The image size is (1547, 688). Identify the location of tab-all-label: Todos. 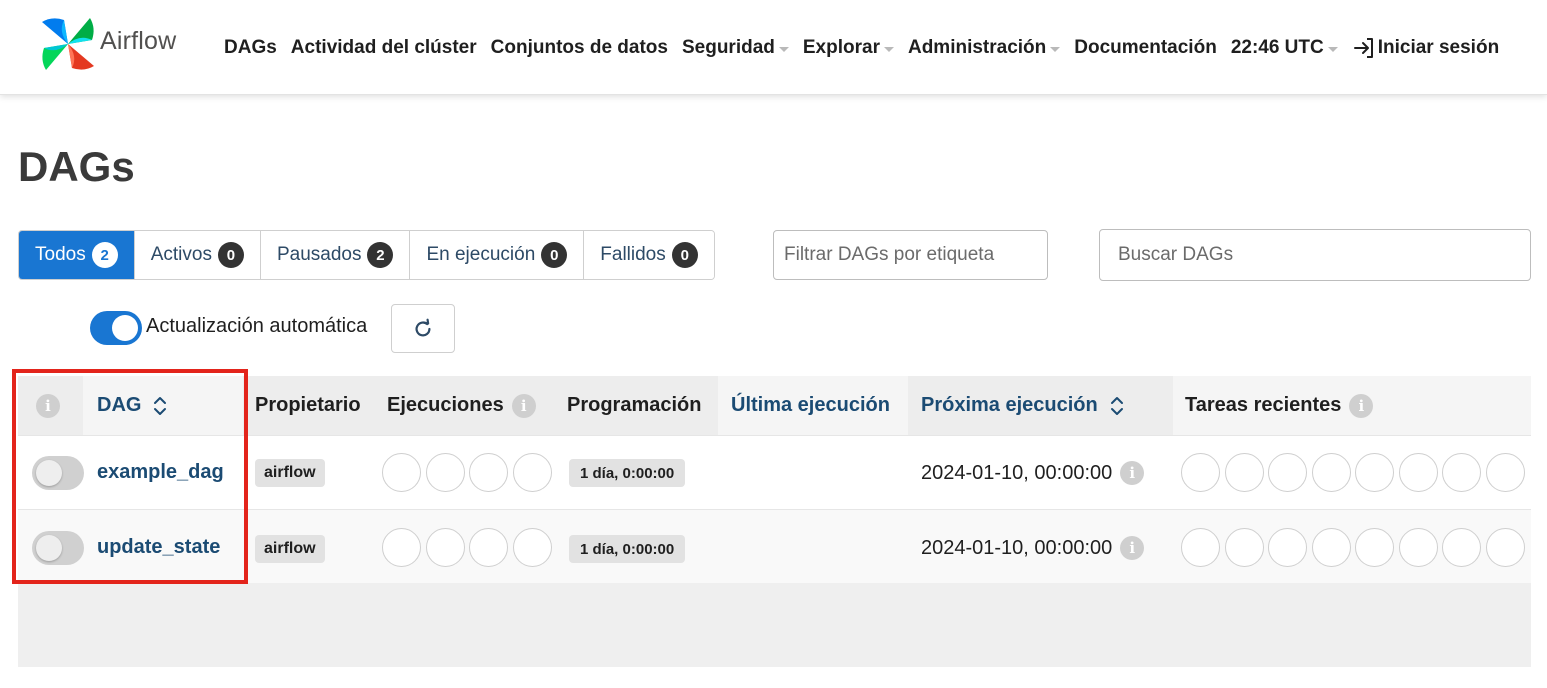
(60, 254).